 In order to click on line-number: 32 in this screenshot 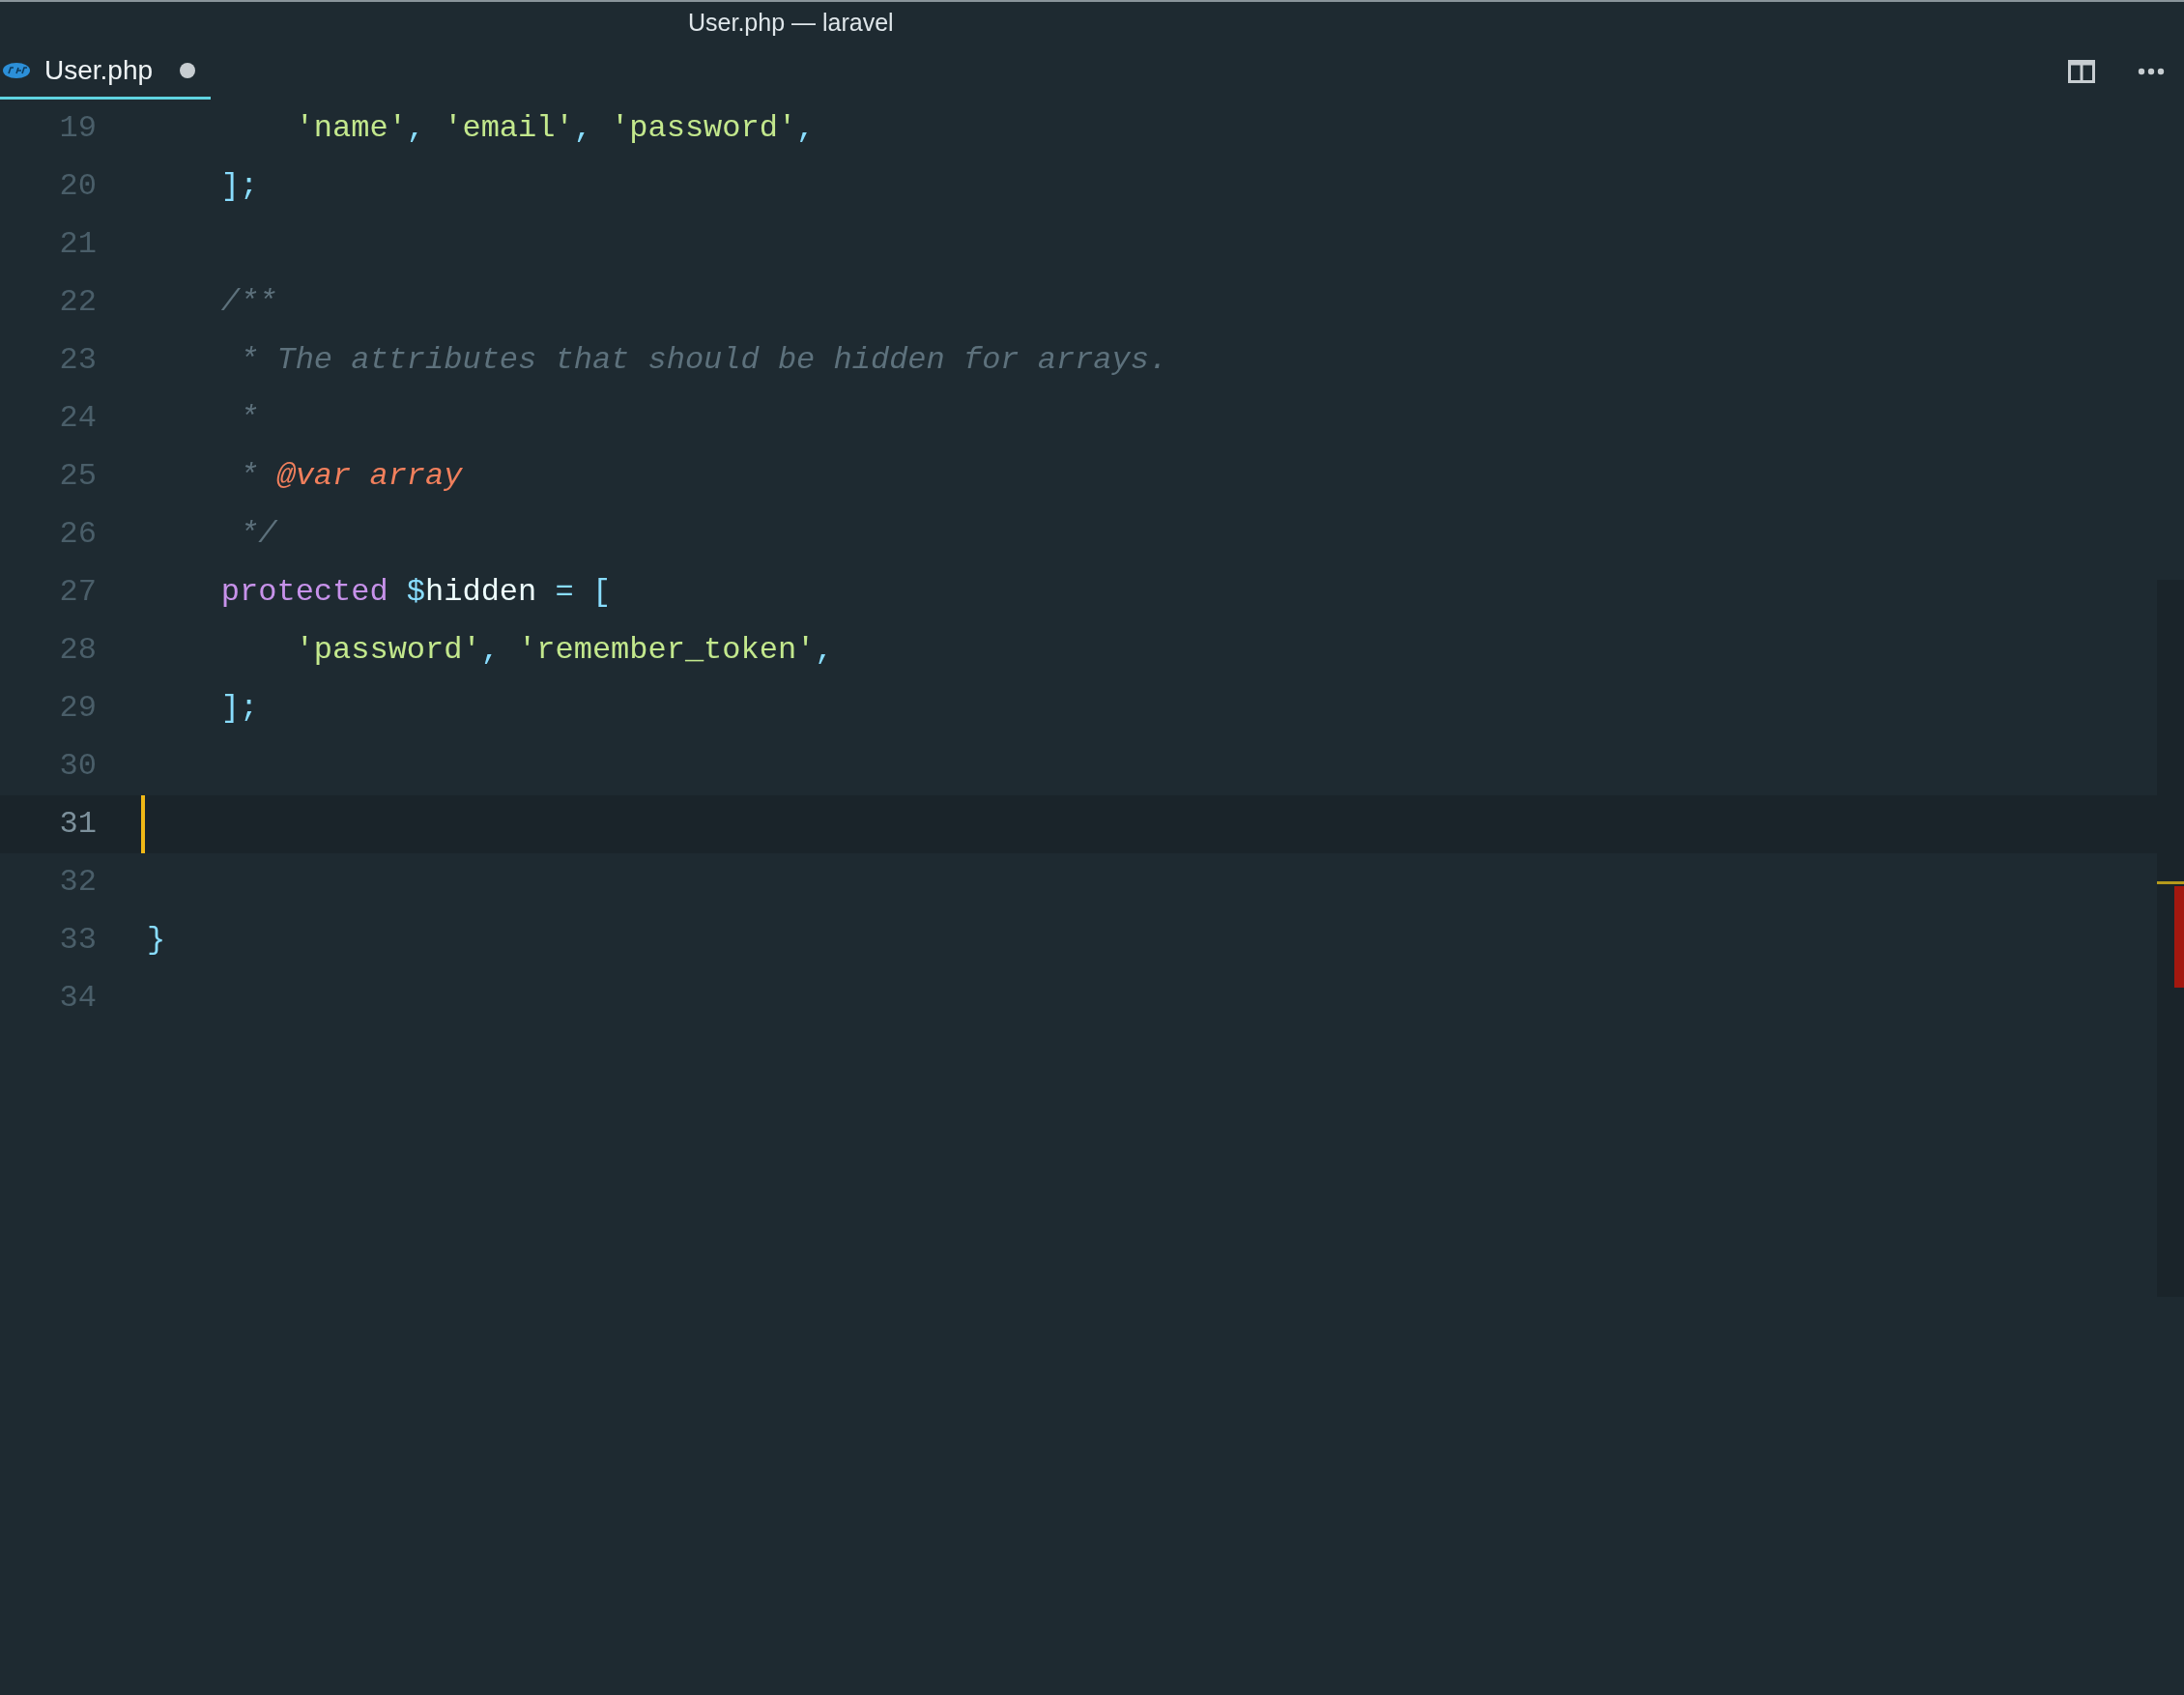, I will do `click(77, 882)`.